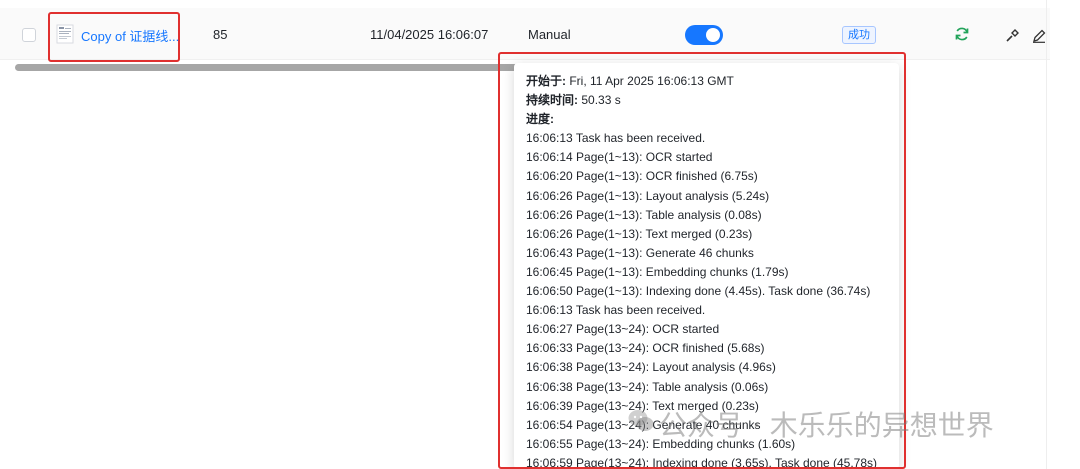 The image size is (1080, 469). Describe the element at coordinates (29, 35) in the screenshot. I see `row-checkbox` at that location.